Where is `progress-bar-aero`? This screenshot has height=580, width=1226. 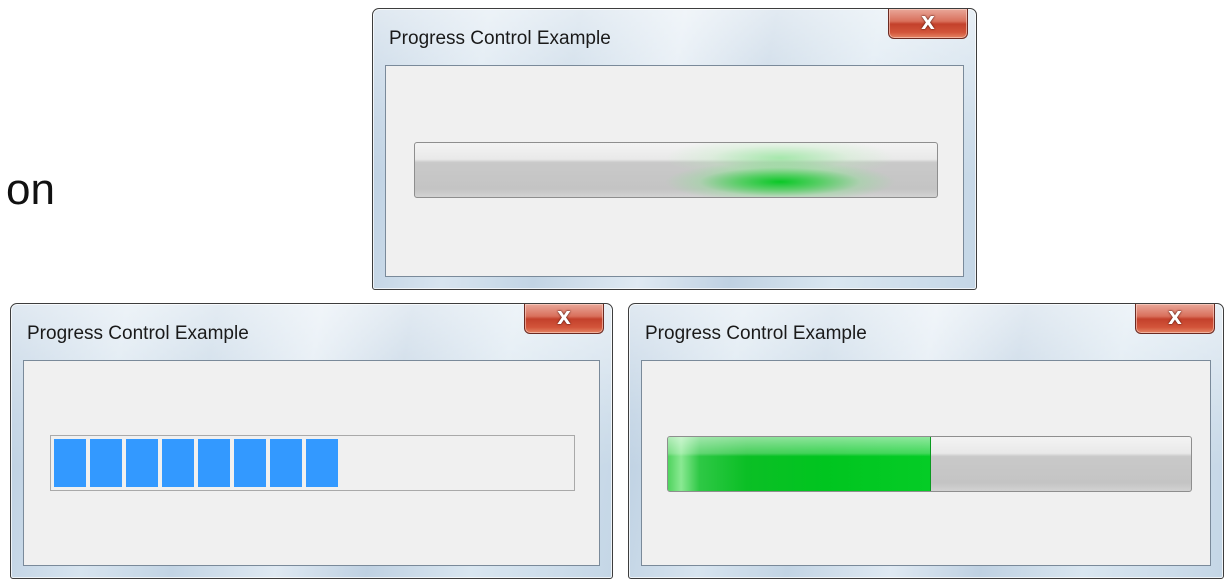 progress-bar-aero is located at coordinates (929, 464).